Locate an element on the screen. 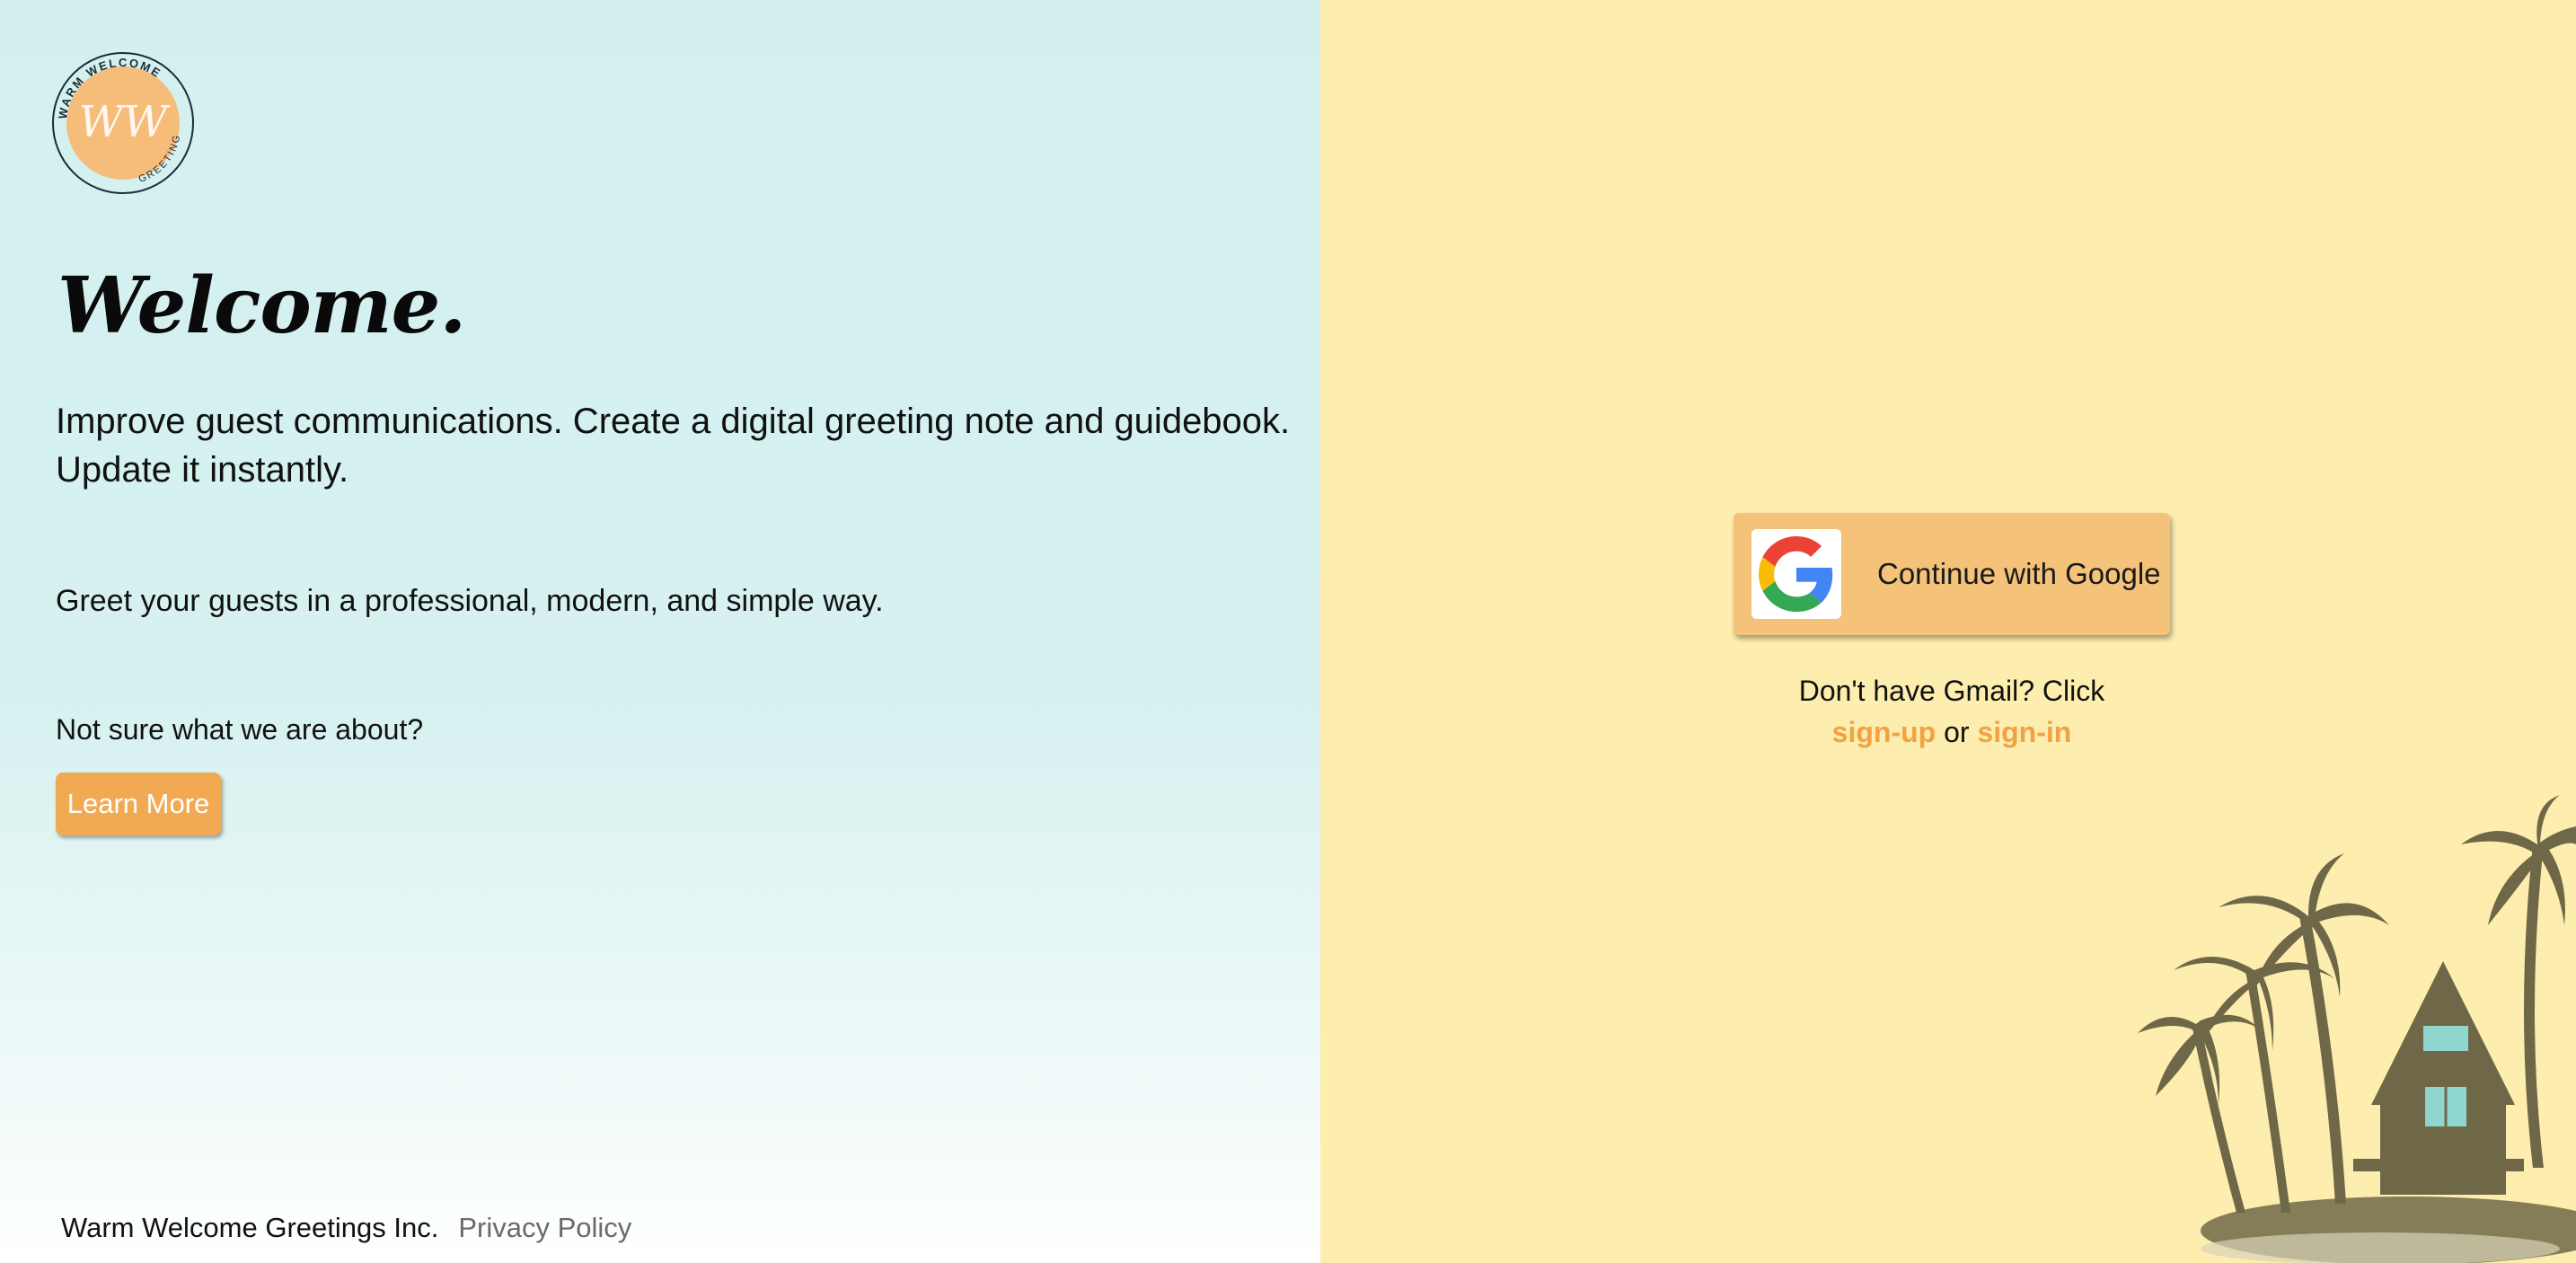 Image resolution: width=2576 pixels, height=1263 pixels. page-title: Welcome. is located at coordinates (261, 306).